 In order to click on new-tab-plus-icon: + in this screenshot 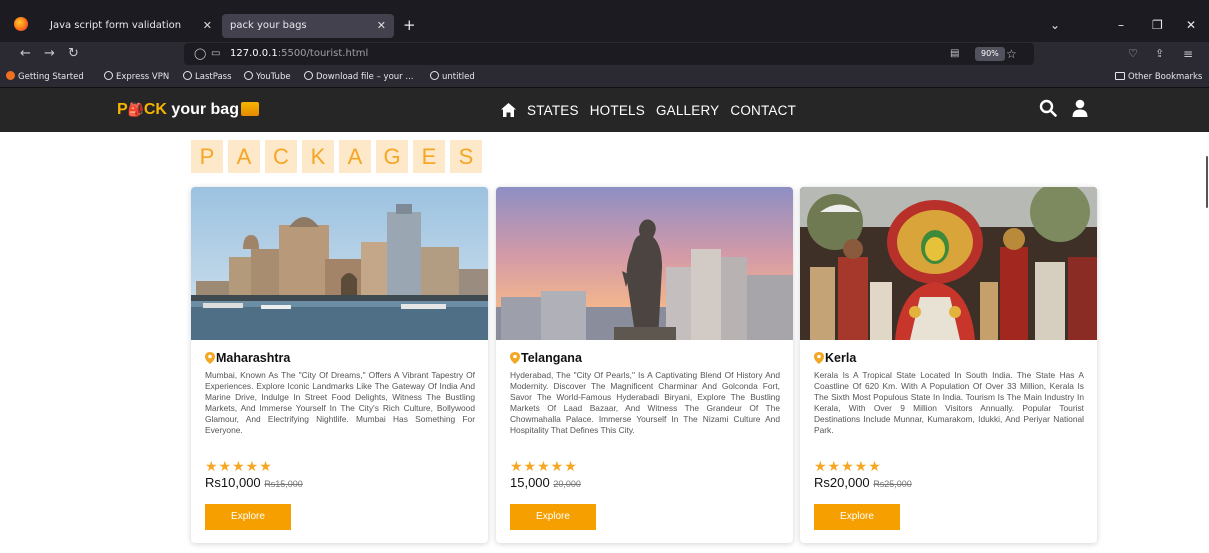, I will do `click(409, 25)`.